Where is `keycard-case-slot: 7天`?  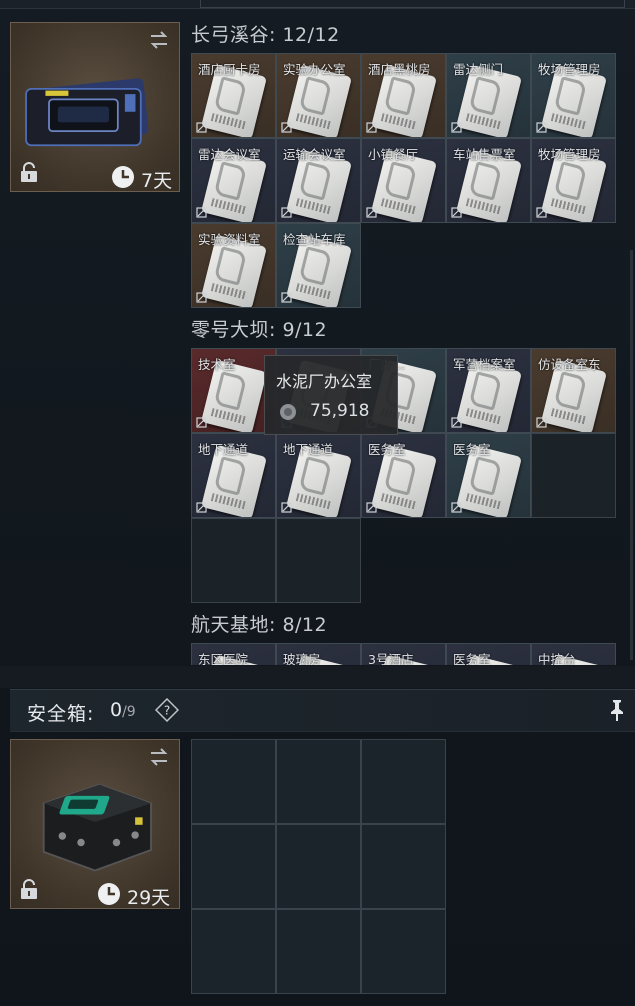 keycard-case-slot: 7天 is located at coordinates (95, 107).